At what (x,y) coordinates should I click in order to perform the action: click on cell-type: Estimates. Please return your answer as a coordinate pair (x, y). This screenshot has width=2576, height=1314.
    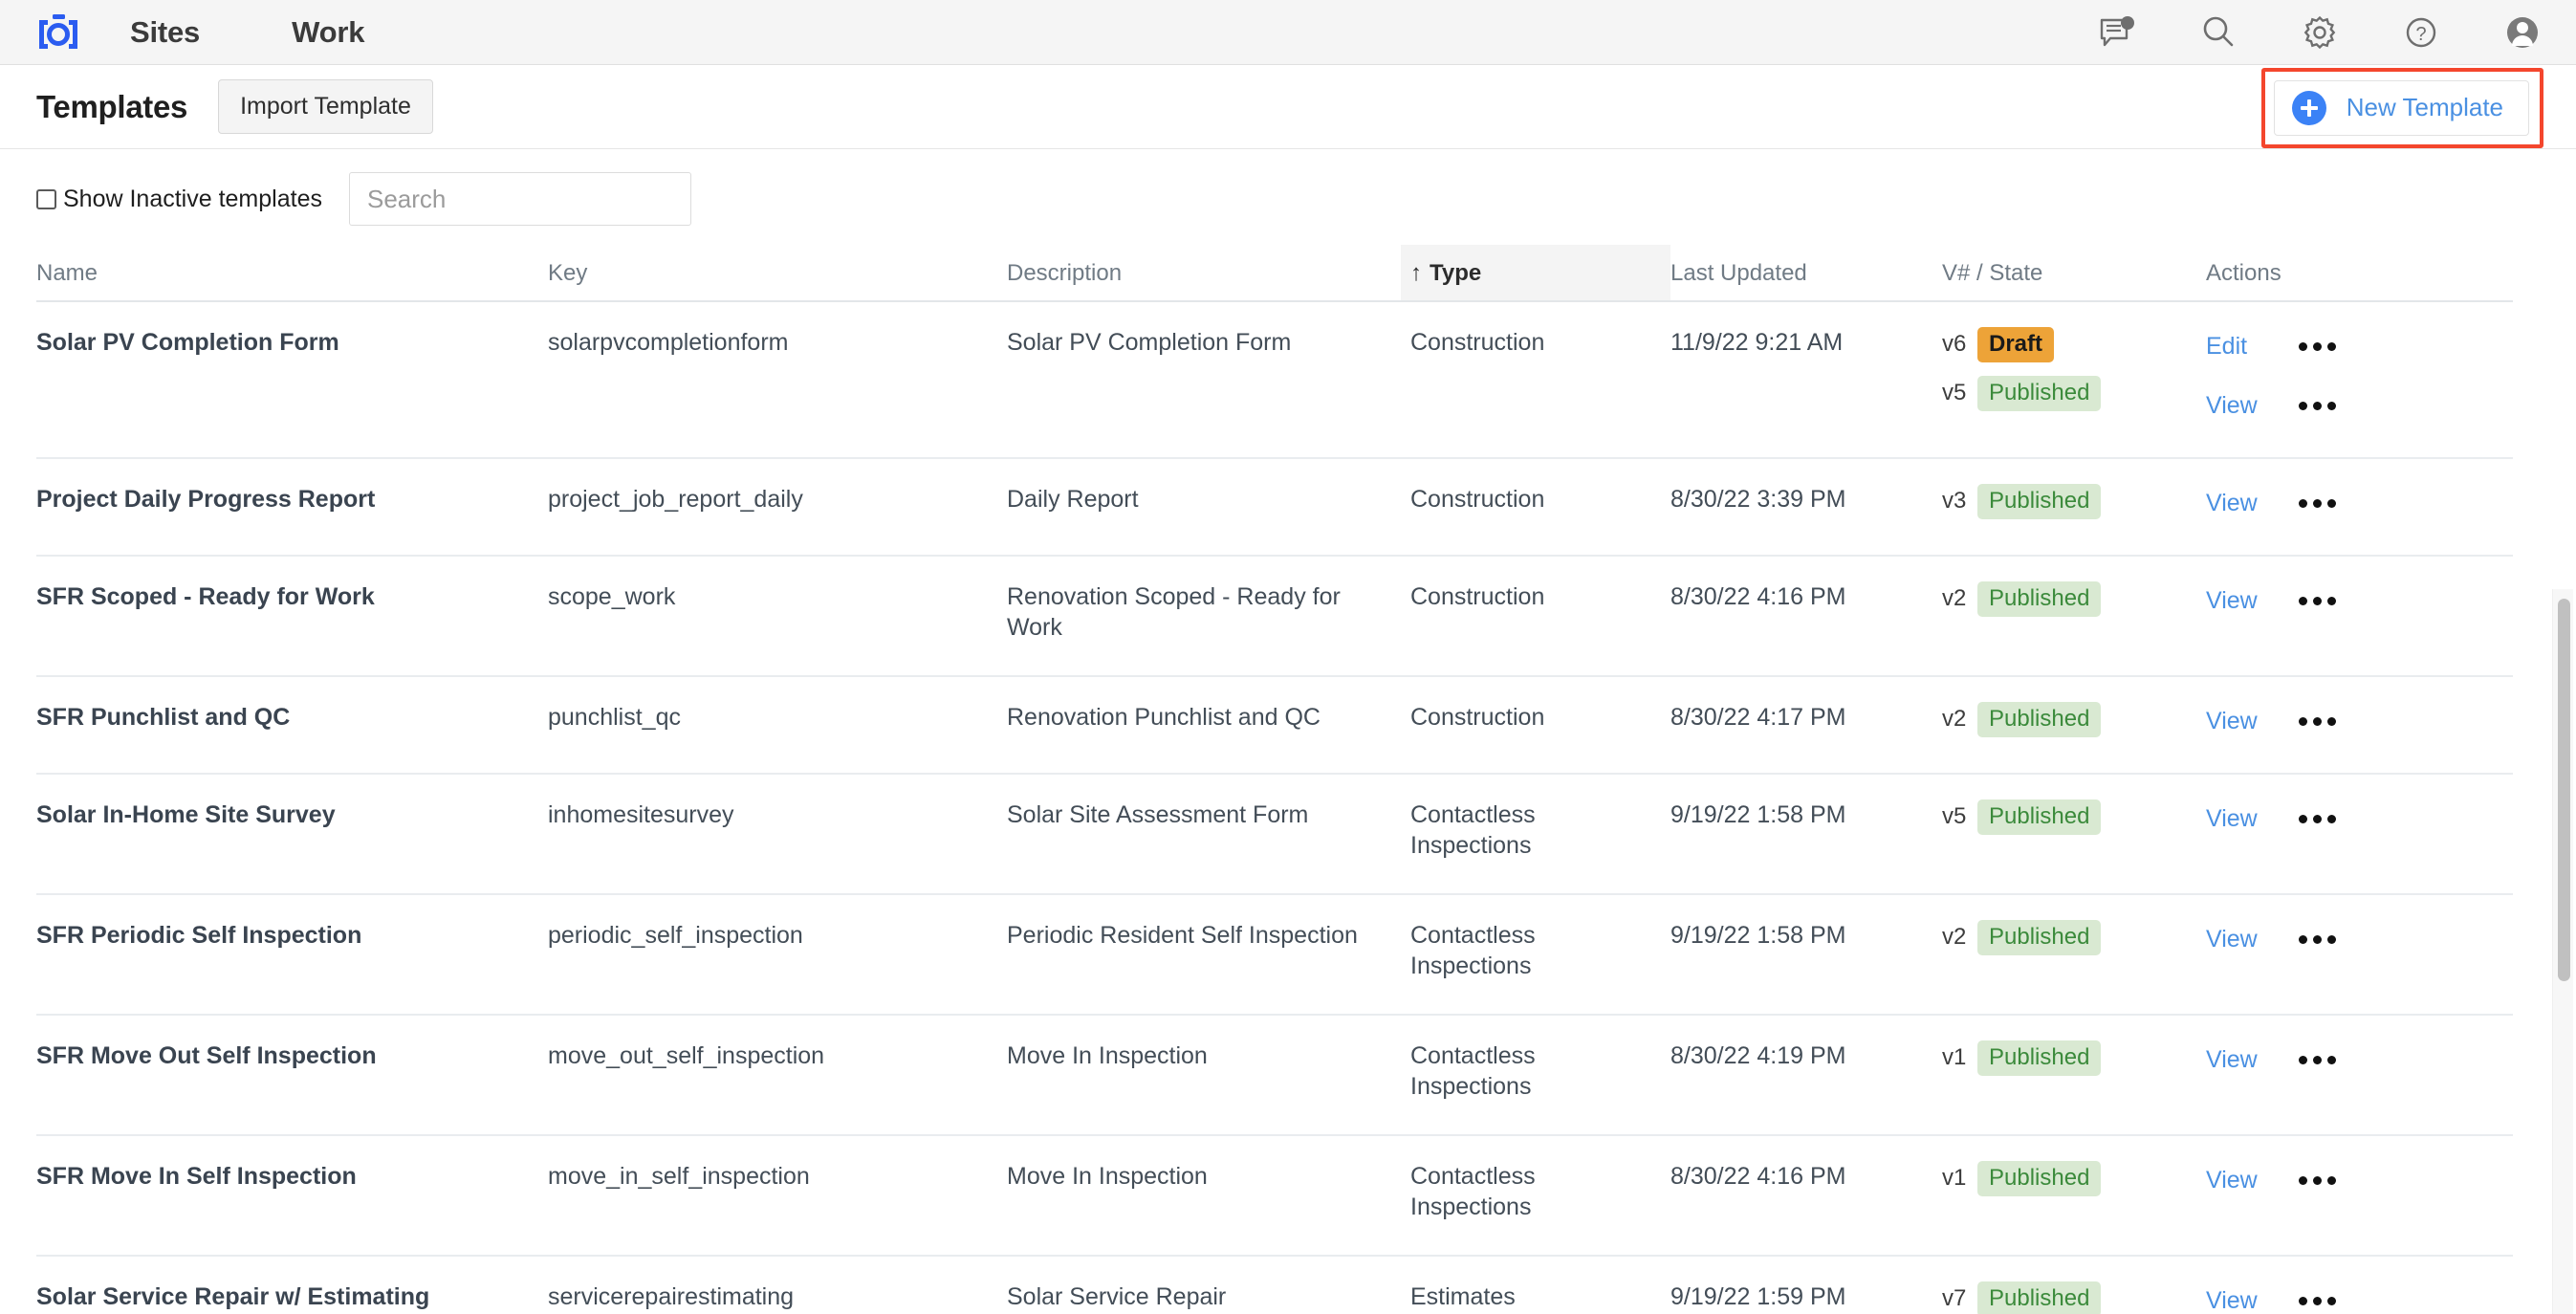
    Looking at the image, I should click on (1535, 1285).